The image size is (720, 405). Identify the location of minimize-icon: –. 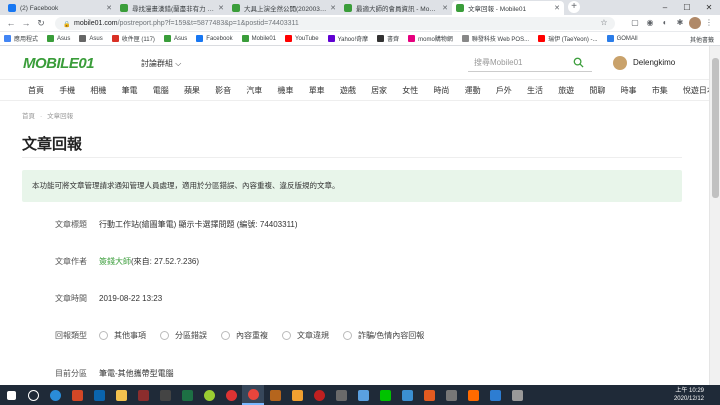
(665, 7).